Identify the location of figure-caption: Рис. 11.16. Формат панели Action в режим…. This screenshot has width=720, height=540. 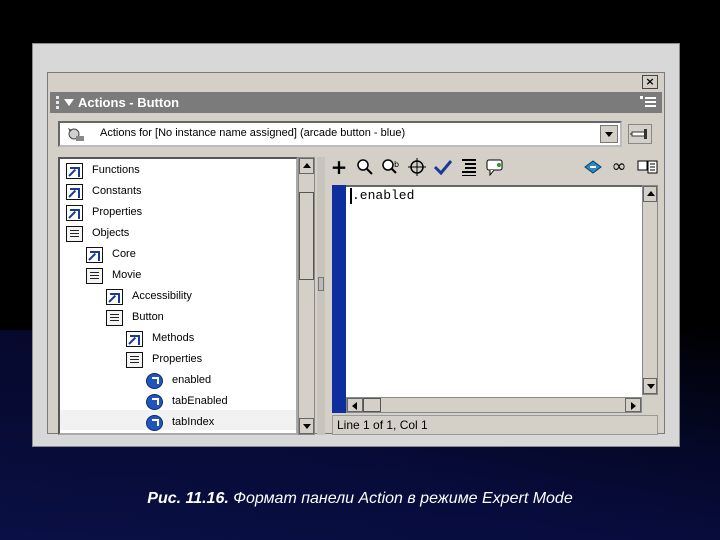
(360, 499).